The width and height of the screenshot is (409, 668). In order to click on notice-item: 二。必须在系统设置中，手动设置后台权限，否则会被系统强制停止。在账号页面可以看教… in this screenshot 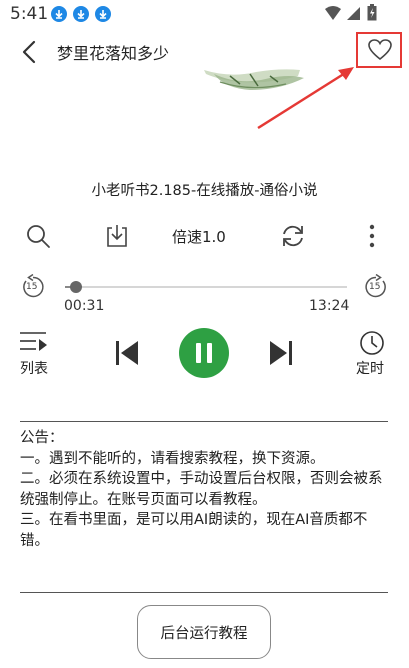, I will do `click(201, 489)`.